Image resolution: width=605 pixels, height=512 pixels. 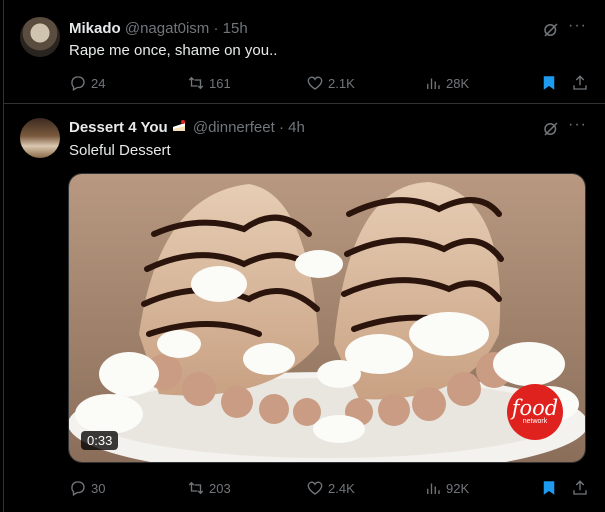 What do you see at coordinates (100, 440) in the screenshot?
I see `video-duration: 0:33` at bounding box center [100, 440].